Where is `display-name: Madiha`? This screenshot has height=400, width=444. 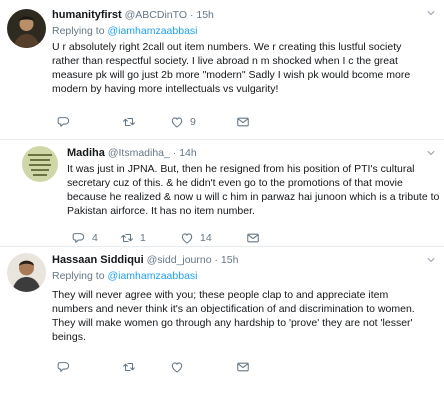
display-name: Madiha is located at coordinates (86, 153).